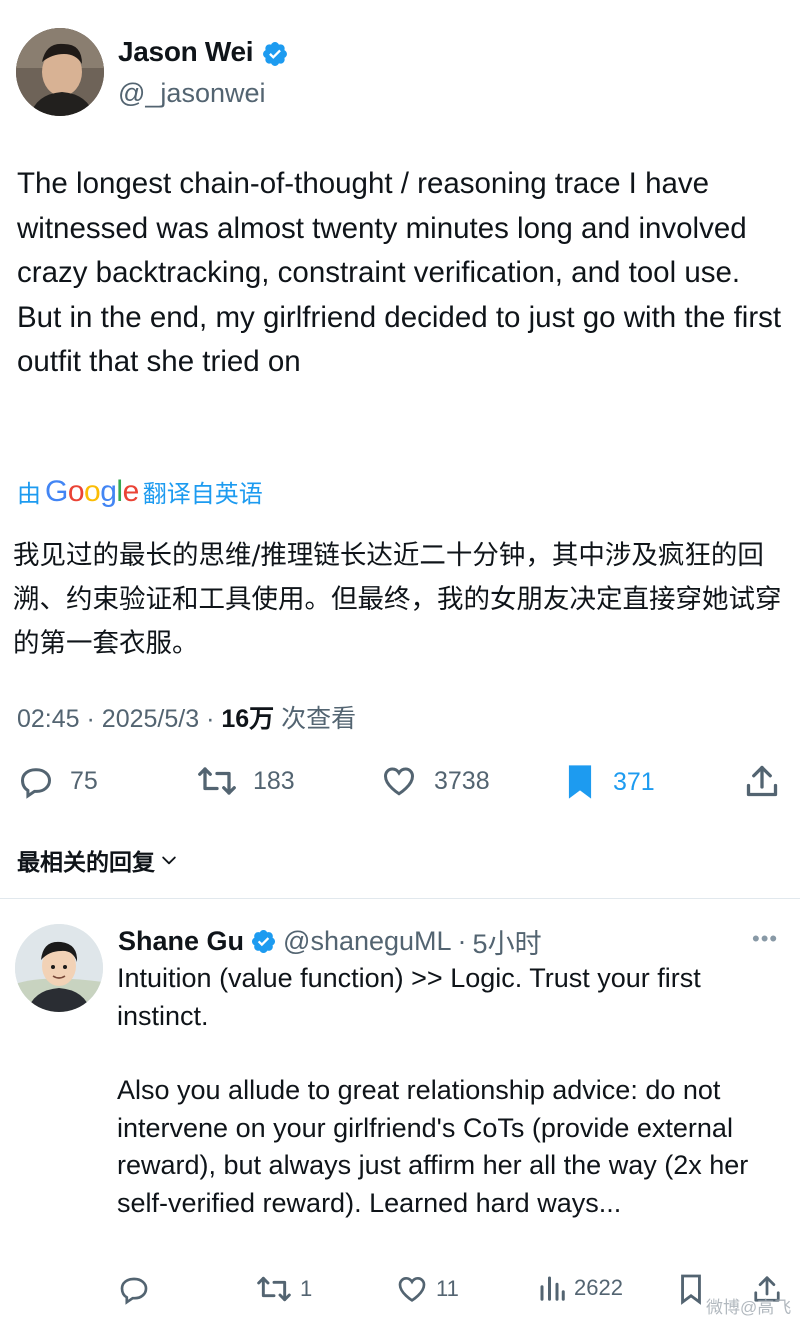 This screenshot has height=1321, width=800. I want to click on tweet-time: 02:45, so click(48, 719).